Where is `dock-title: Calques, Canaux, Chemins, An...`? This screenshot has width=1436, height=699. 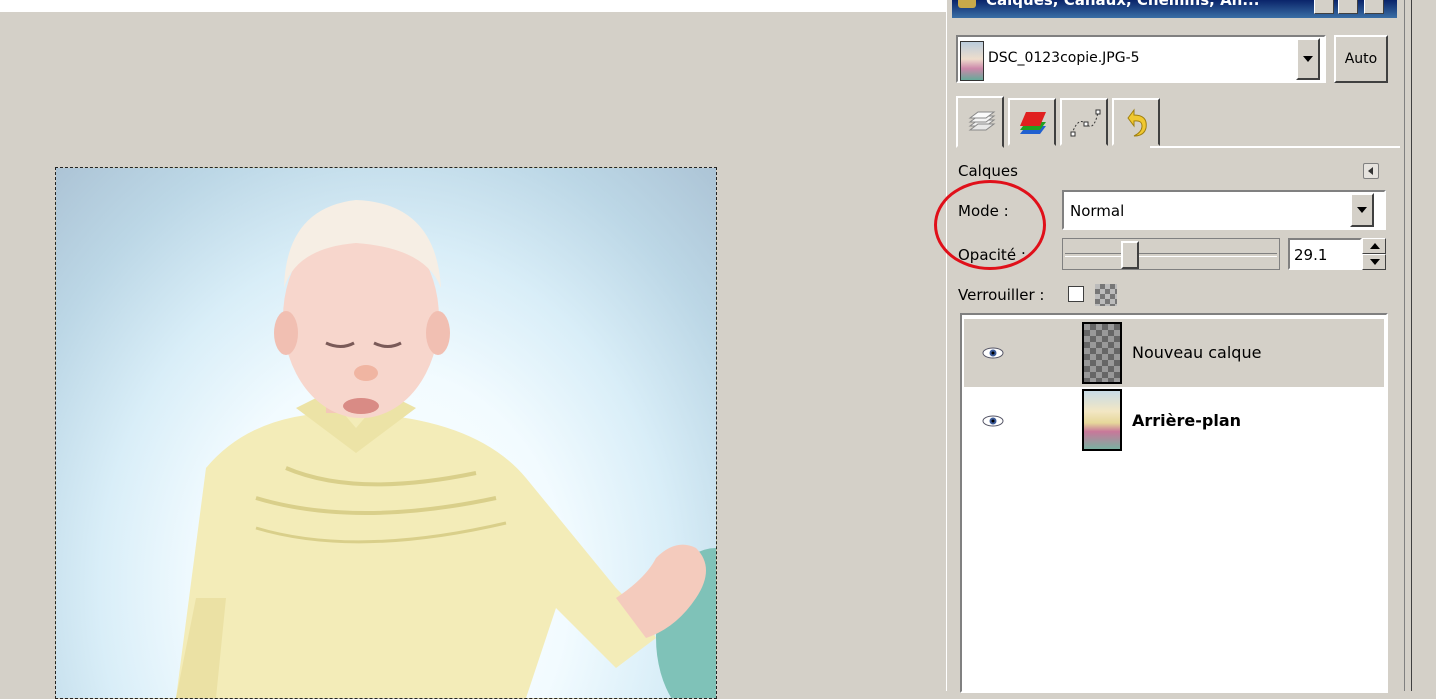 dock-title: Calques, Canaux, Chemins, An... is located at coordinates (1123, 4).